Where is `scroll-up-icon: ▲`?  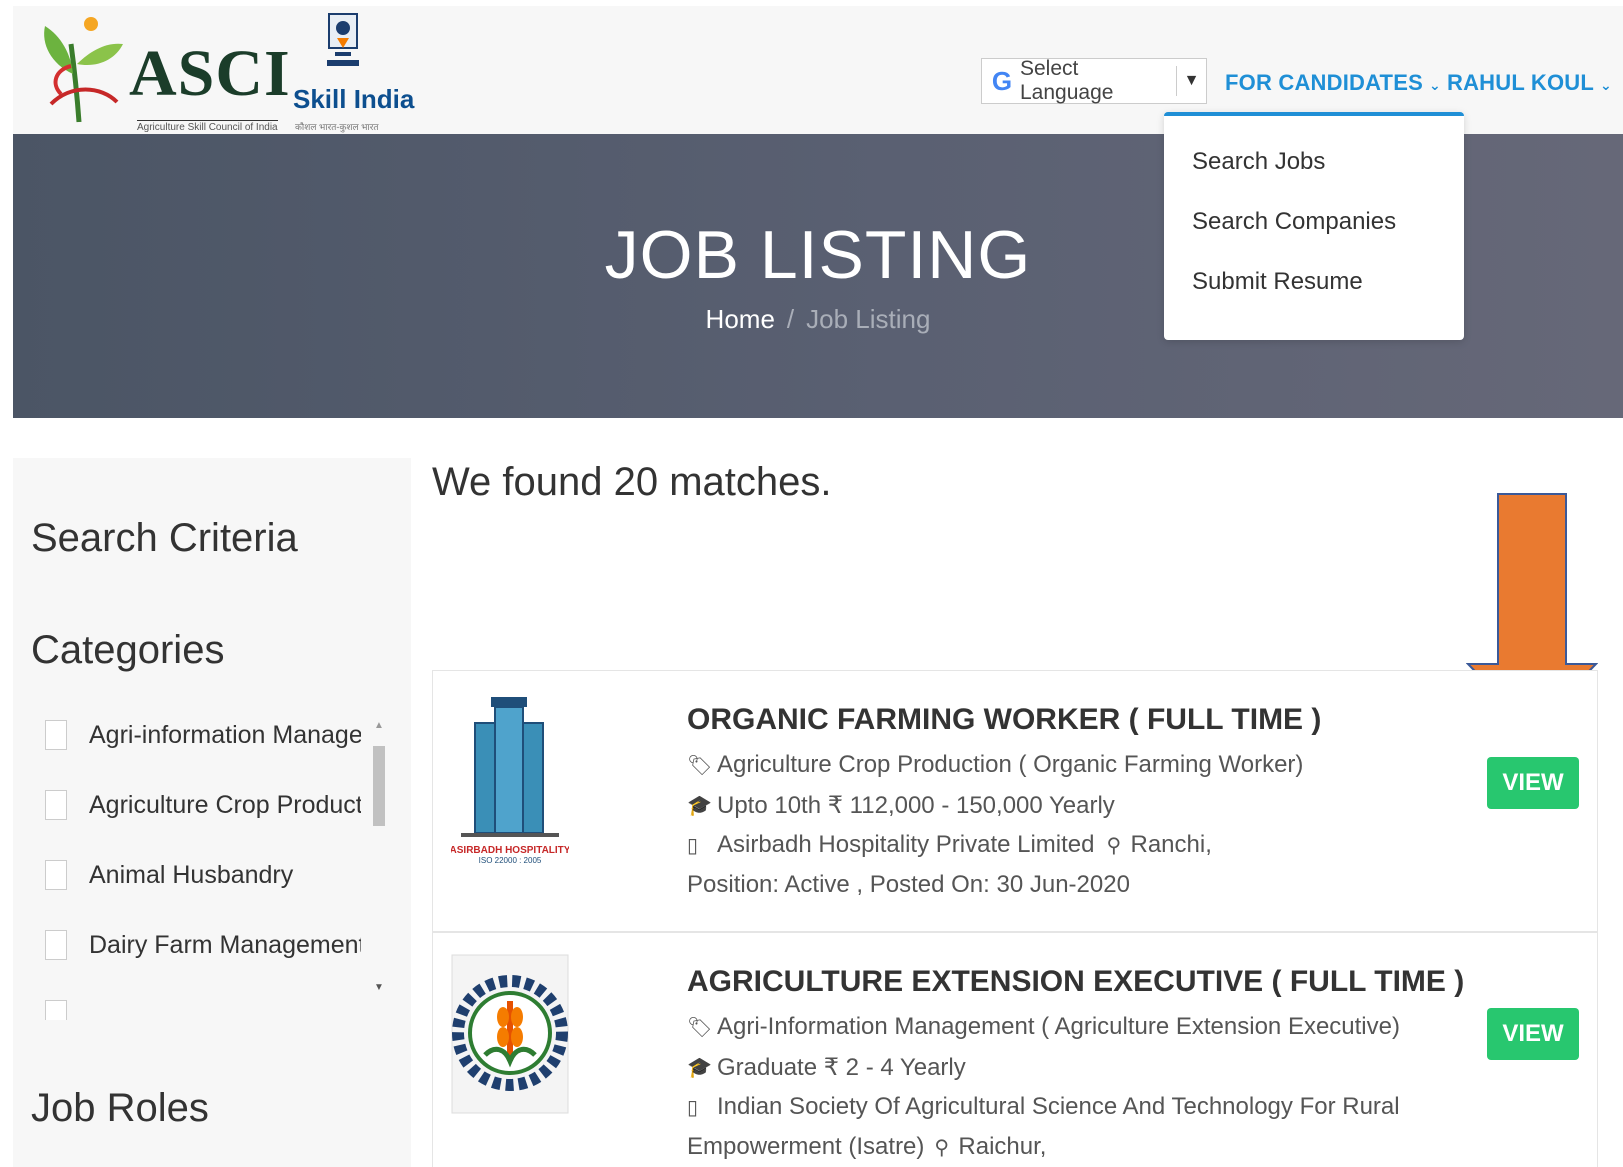
scroll-up-icon: ▲ is located at coordinates (379, 727).